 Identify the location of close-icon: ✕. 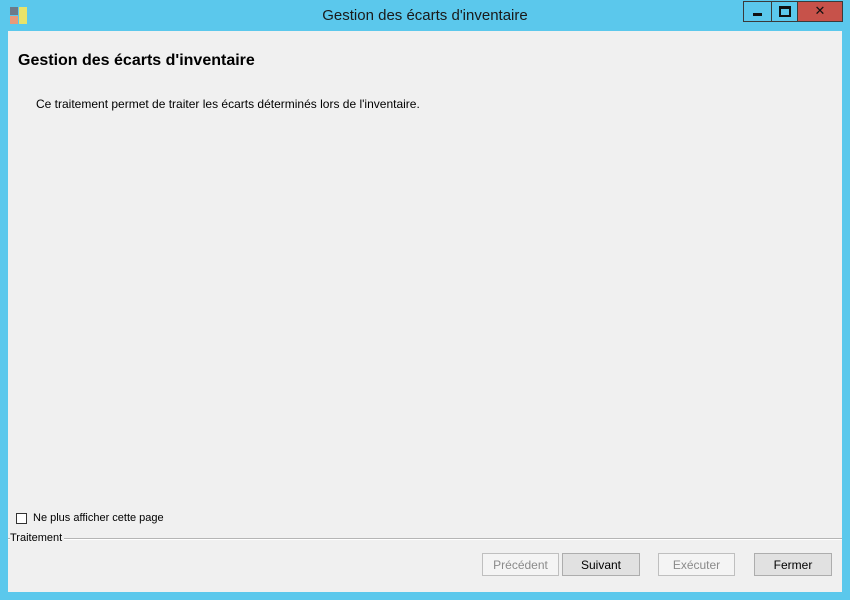
(820, 11).